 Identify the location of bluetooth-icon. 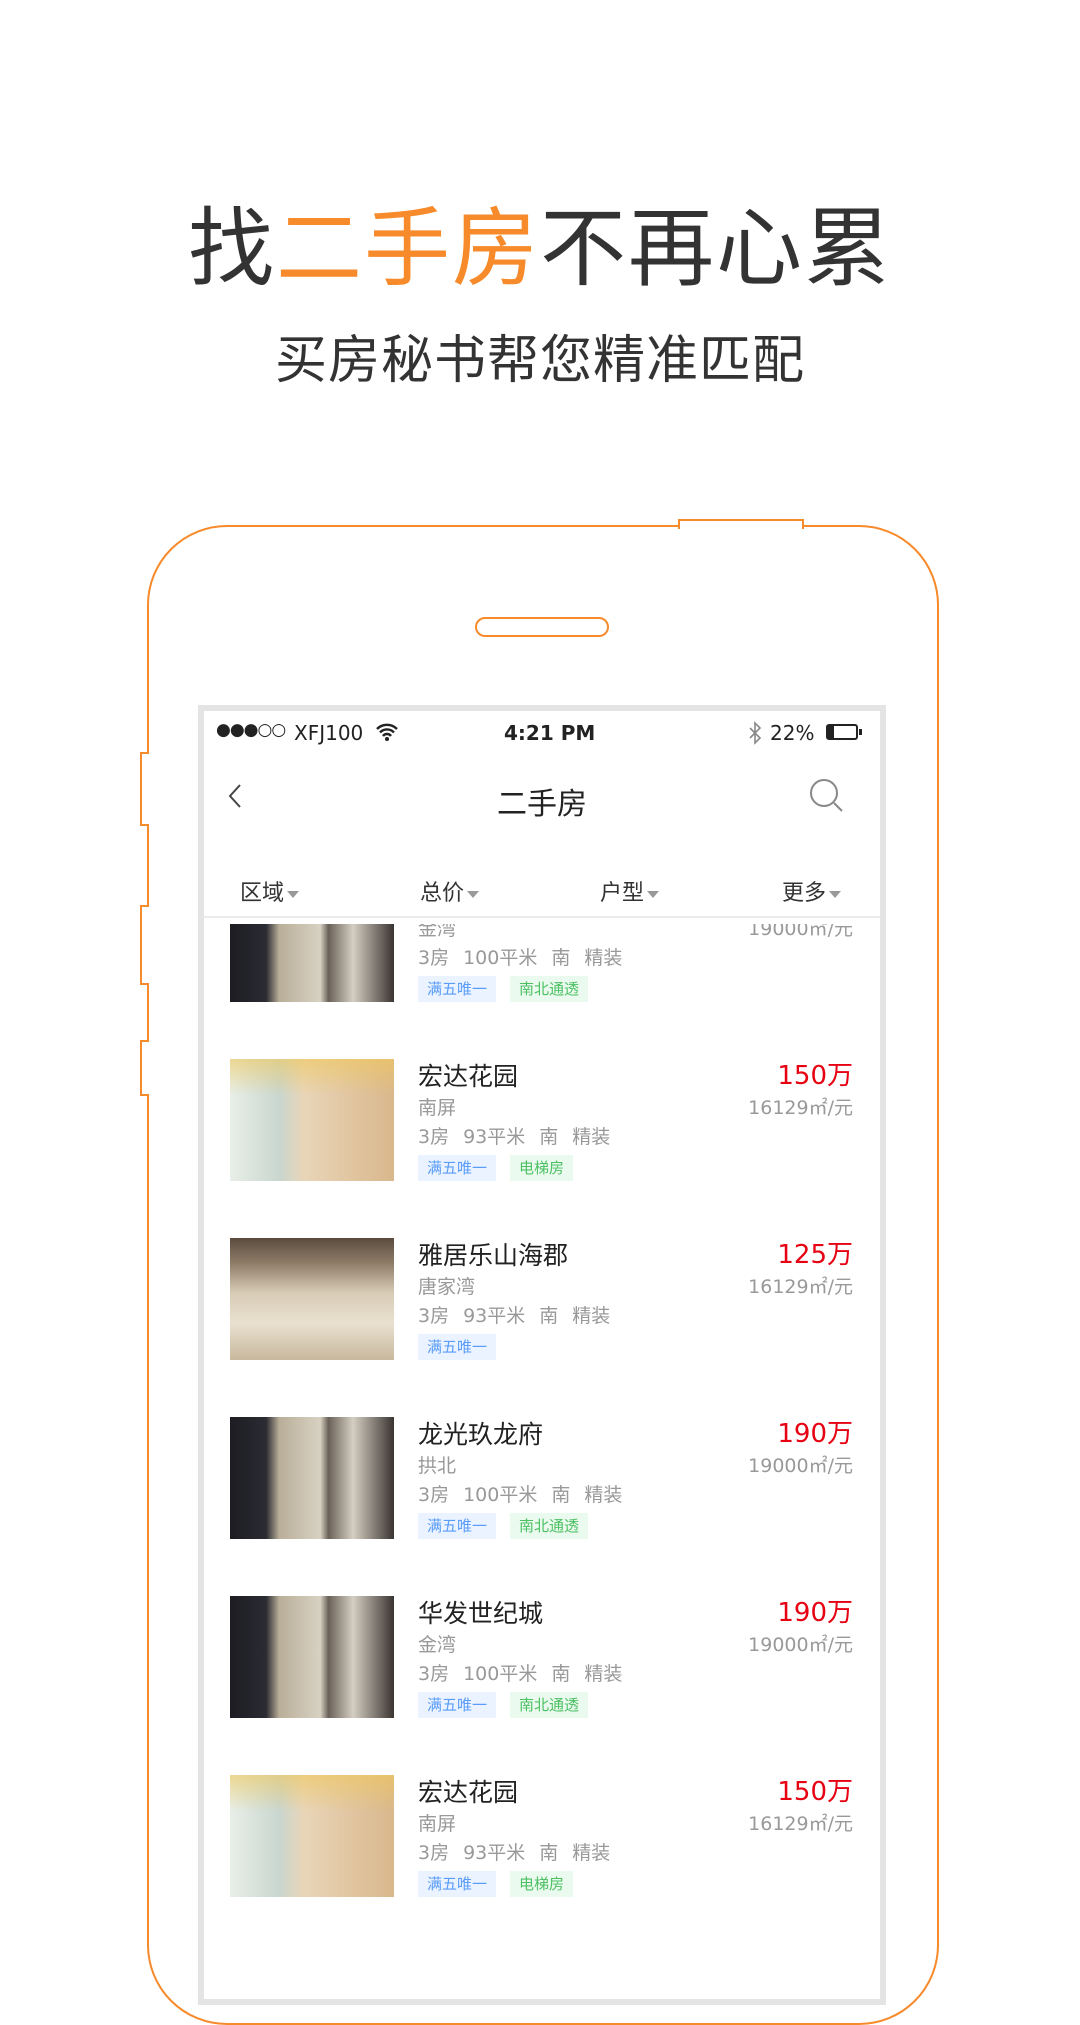
(755, 733).